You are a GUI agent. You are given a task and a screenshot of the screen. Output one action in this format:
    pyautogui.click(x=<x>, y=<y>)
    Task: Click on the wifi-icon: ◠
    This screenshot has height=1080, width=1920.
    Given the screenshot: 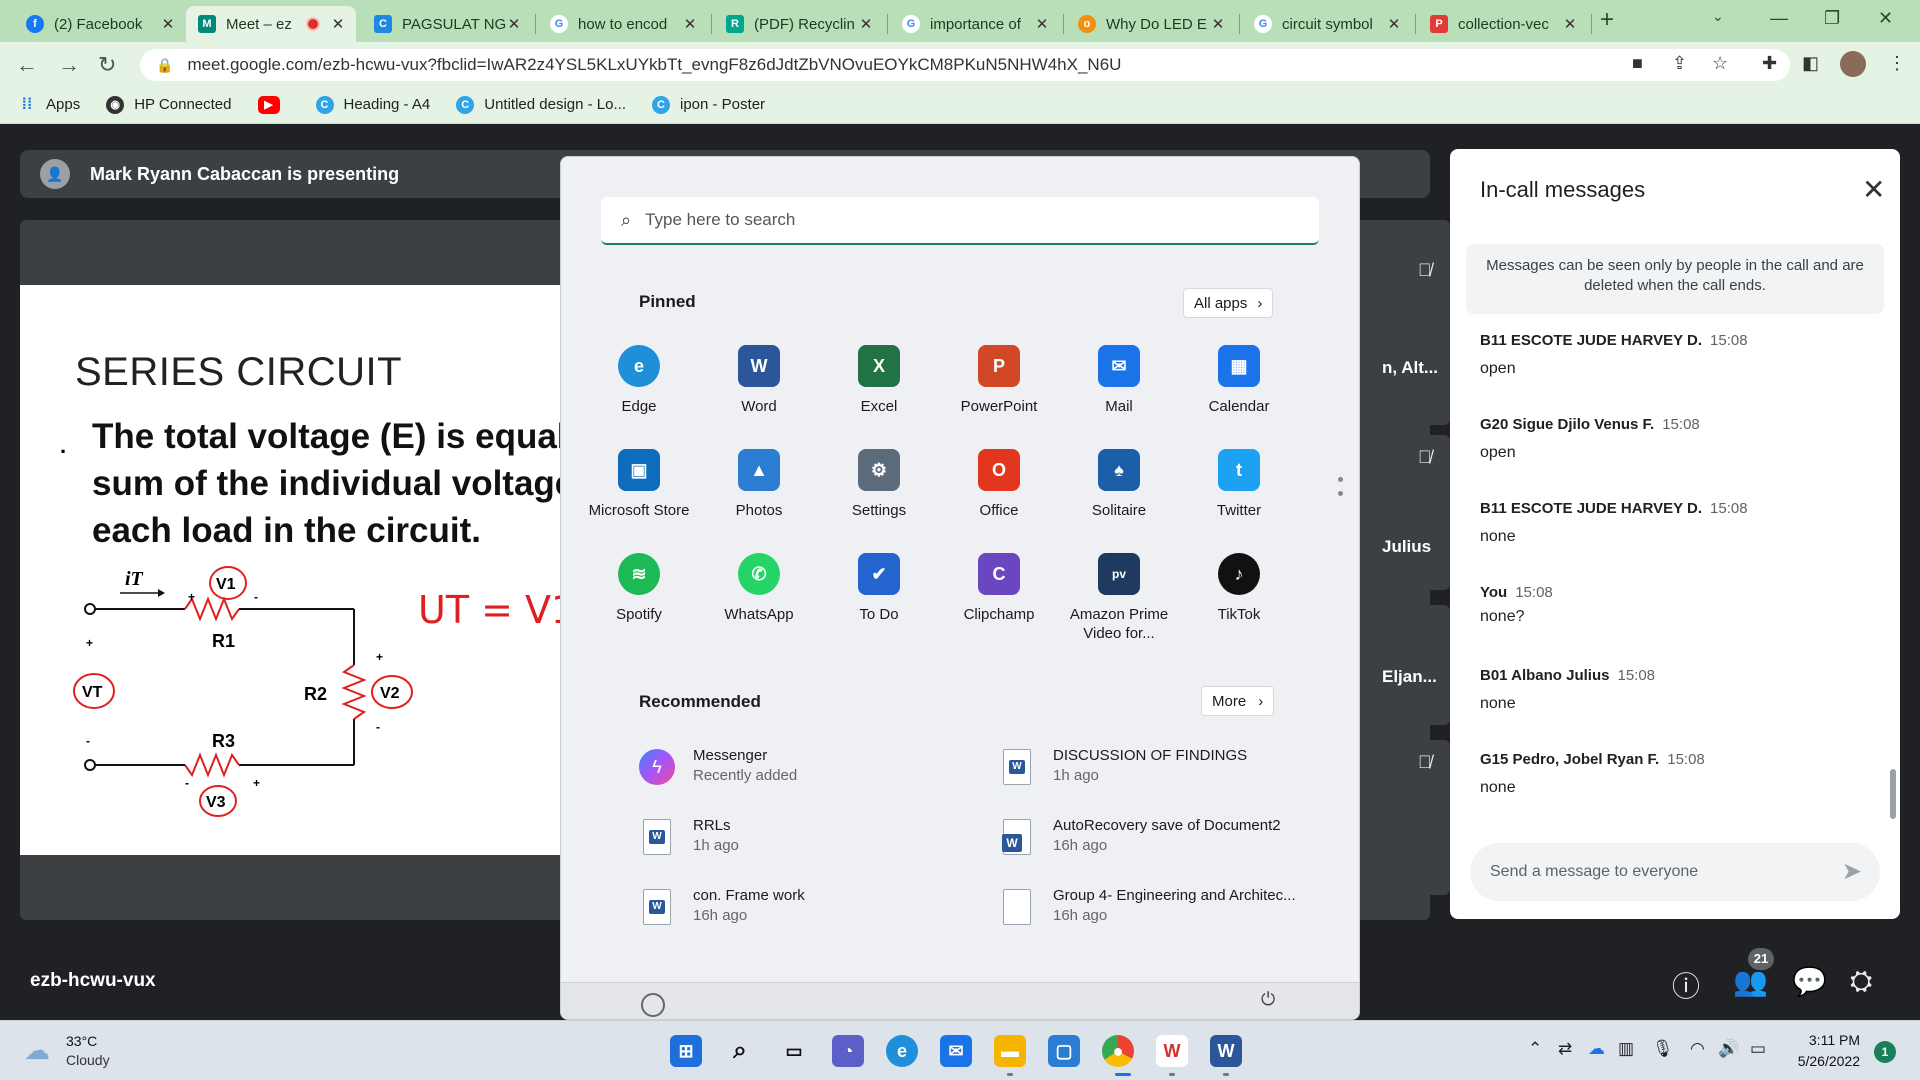 What is the action you would take?
    pyautogui.click(x=1697, y=1049)
    